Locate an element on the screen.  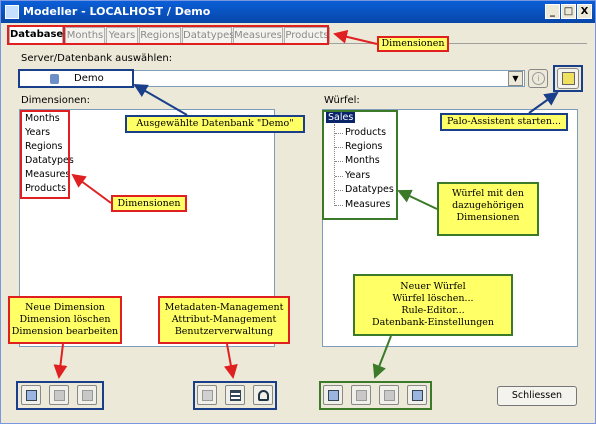
annotation-dimensions-list is located at coordinates (45, 154).